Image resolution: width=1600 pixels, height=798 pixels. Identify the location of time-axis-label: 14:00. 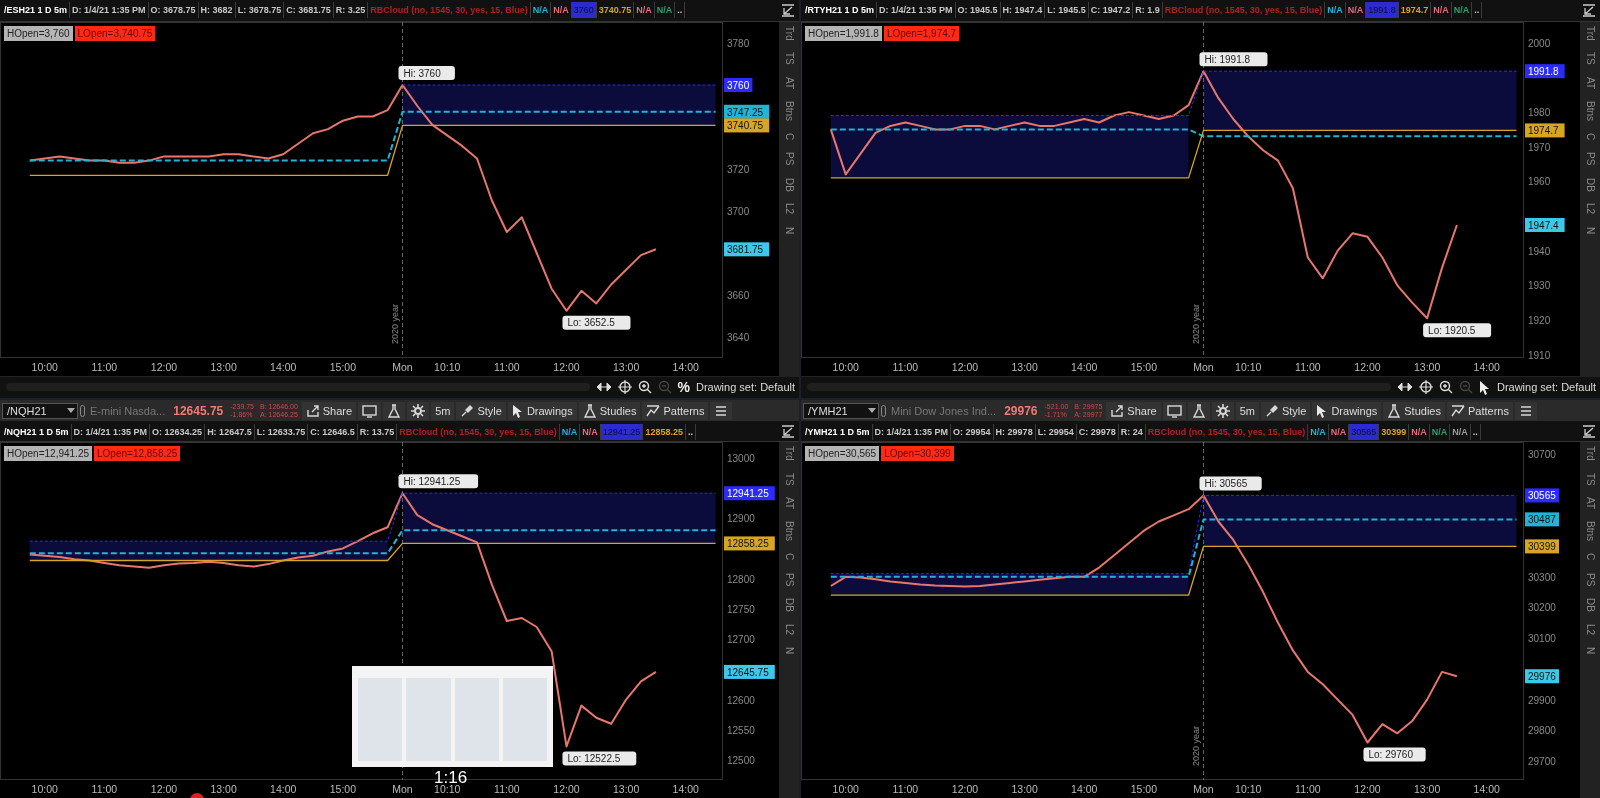
(283, 366).